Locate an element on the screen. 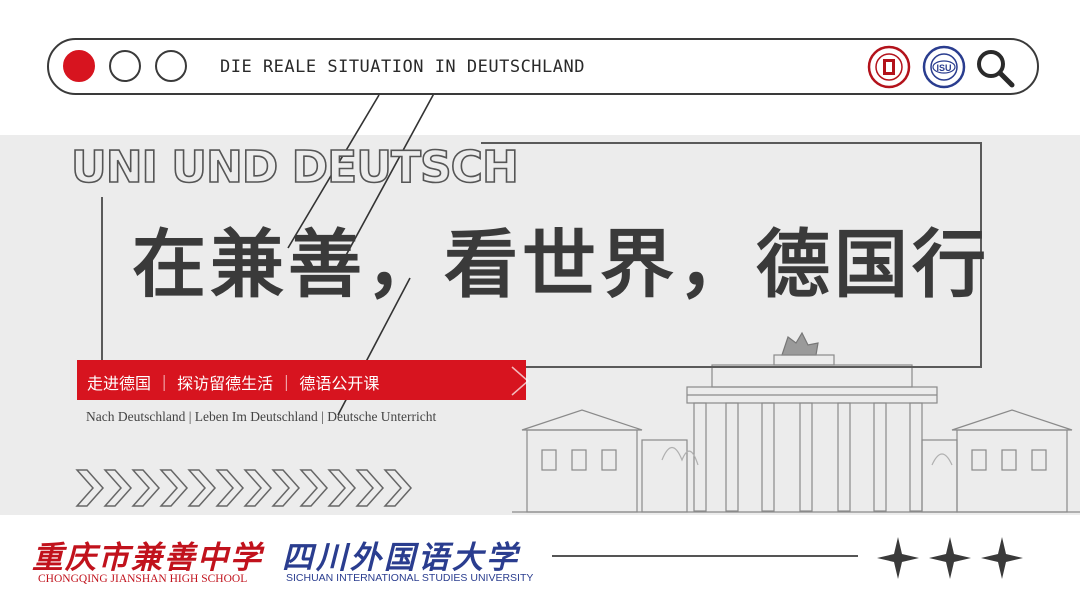  footer-divider is located at coordinates (705, 556).